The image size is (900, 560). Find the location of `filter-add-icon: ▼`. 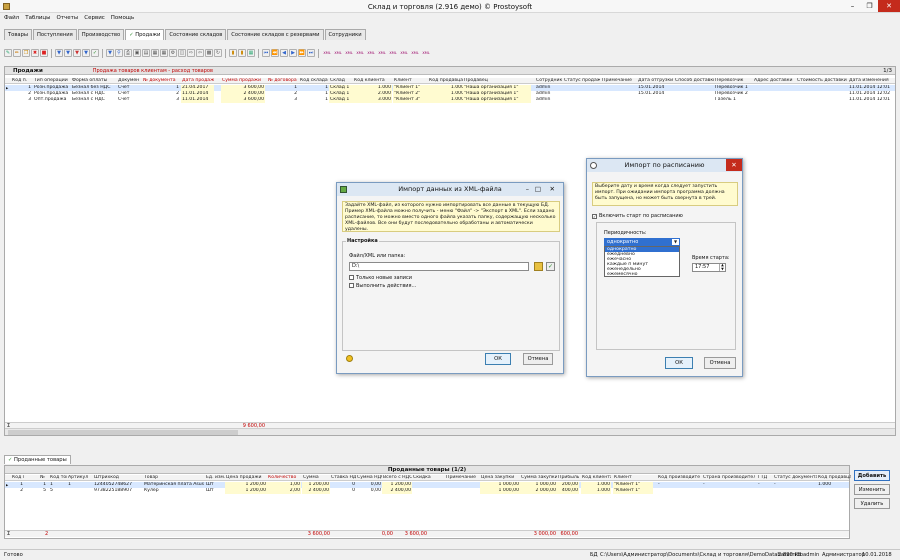

filter-add-icon: ▼ is located at coordinates (68, 53).